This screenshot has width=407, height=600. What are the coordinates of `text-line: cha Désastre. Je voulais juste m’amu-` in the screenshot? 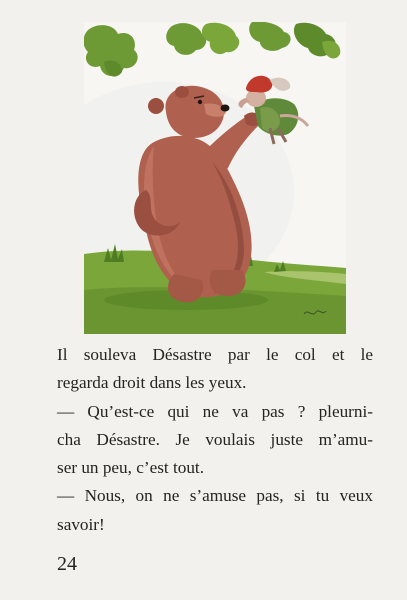 It's located at (215, 439).